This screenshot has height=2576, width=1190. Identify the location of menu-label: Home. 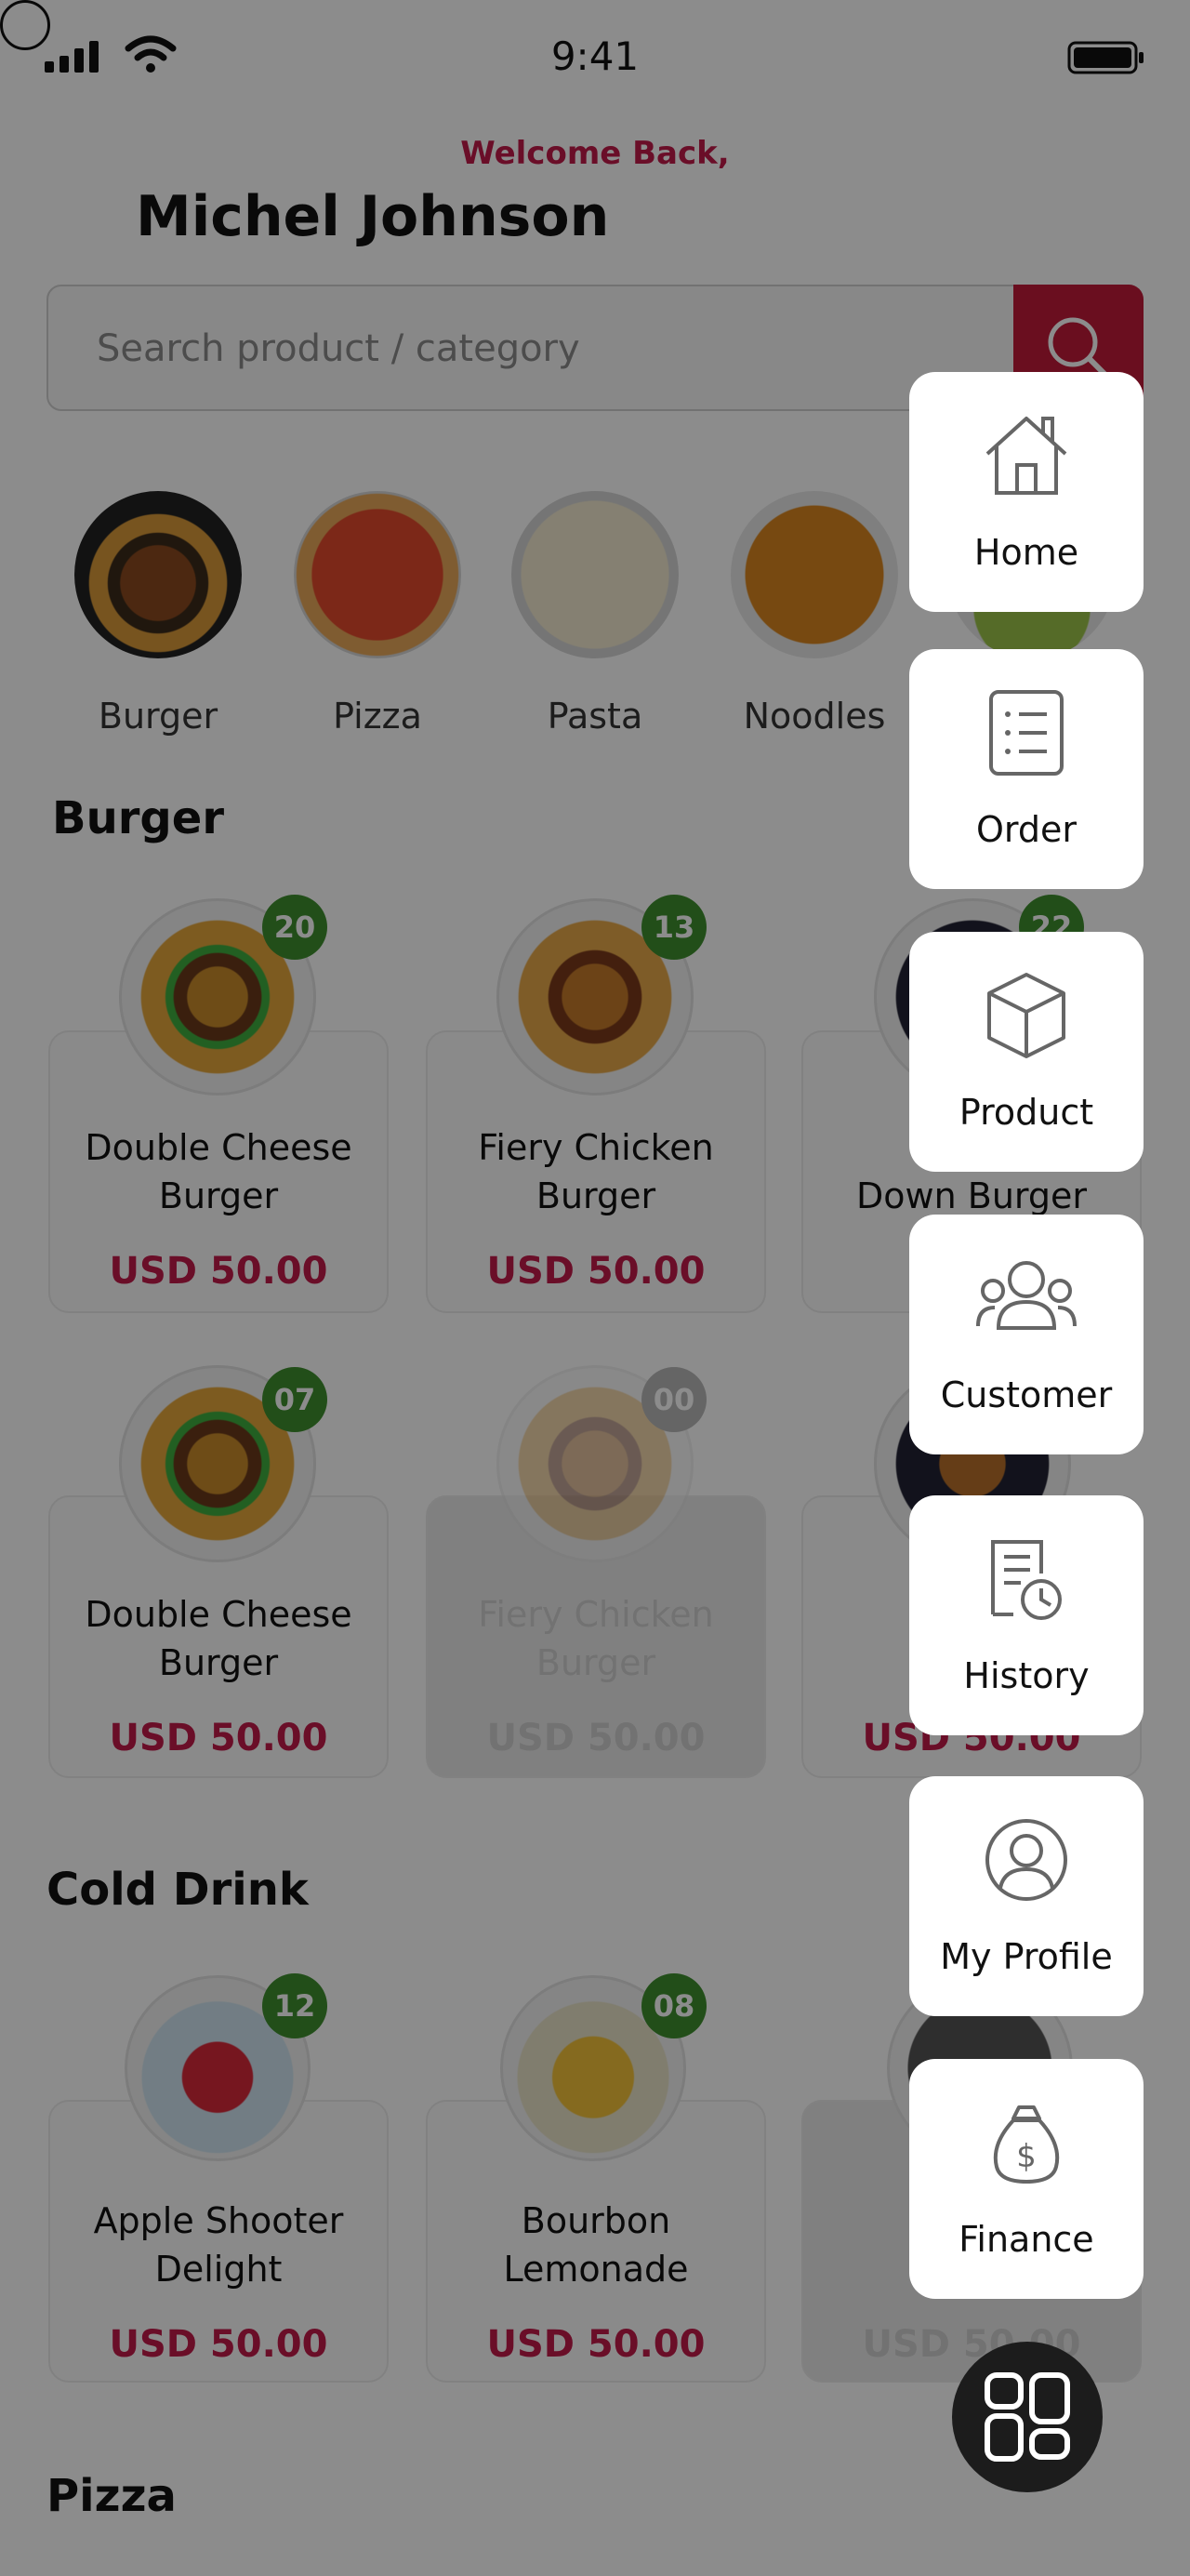
(1026, 552).